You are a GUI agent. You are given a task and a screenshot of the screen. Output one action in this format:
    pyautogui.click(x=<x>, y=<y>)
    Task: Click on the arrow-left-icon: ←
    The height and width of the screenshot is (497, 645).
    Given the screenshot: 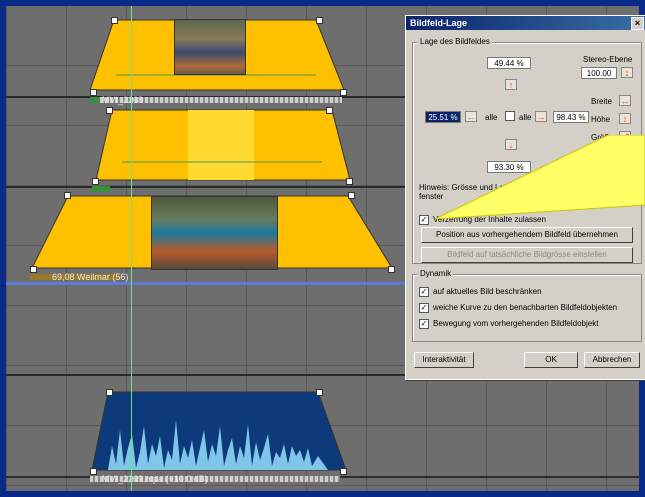 What is the action you would take?
    pyautogui.click(x=471, y=116)
    